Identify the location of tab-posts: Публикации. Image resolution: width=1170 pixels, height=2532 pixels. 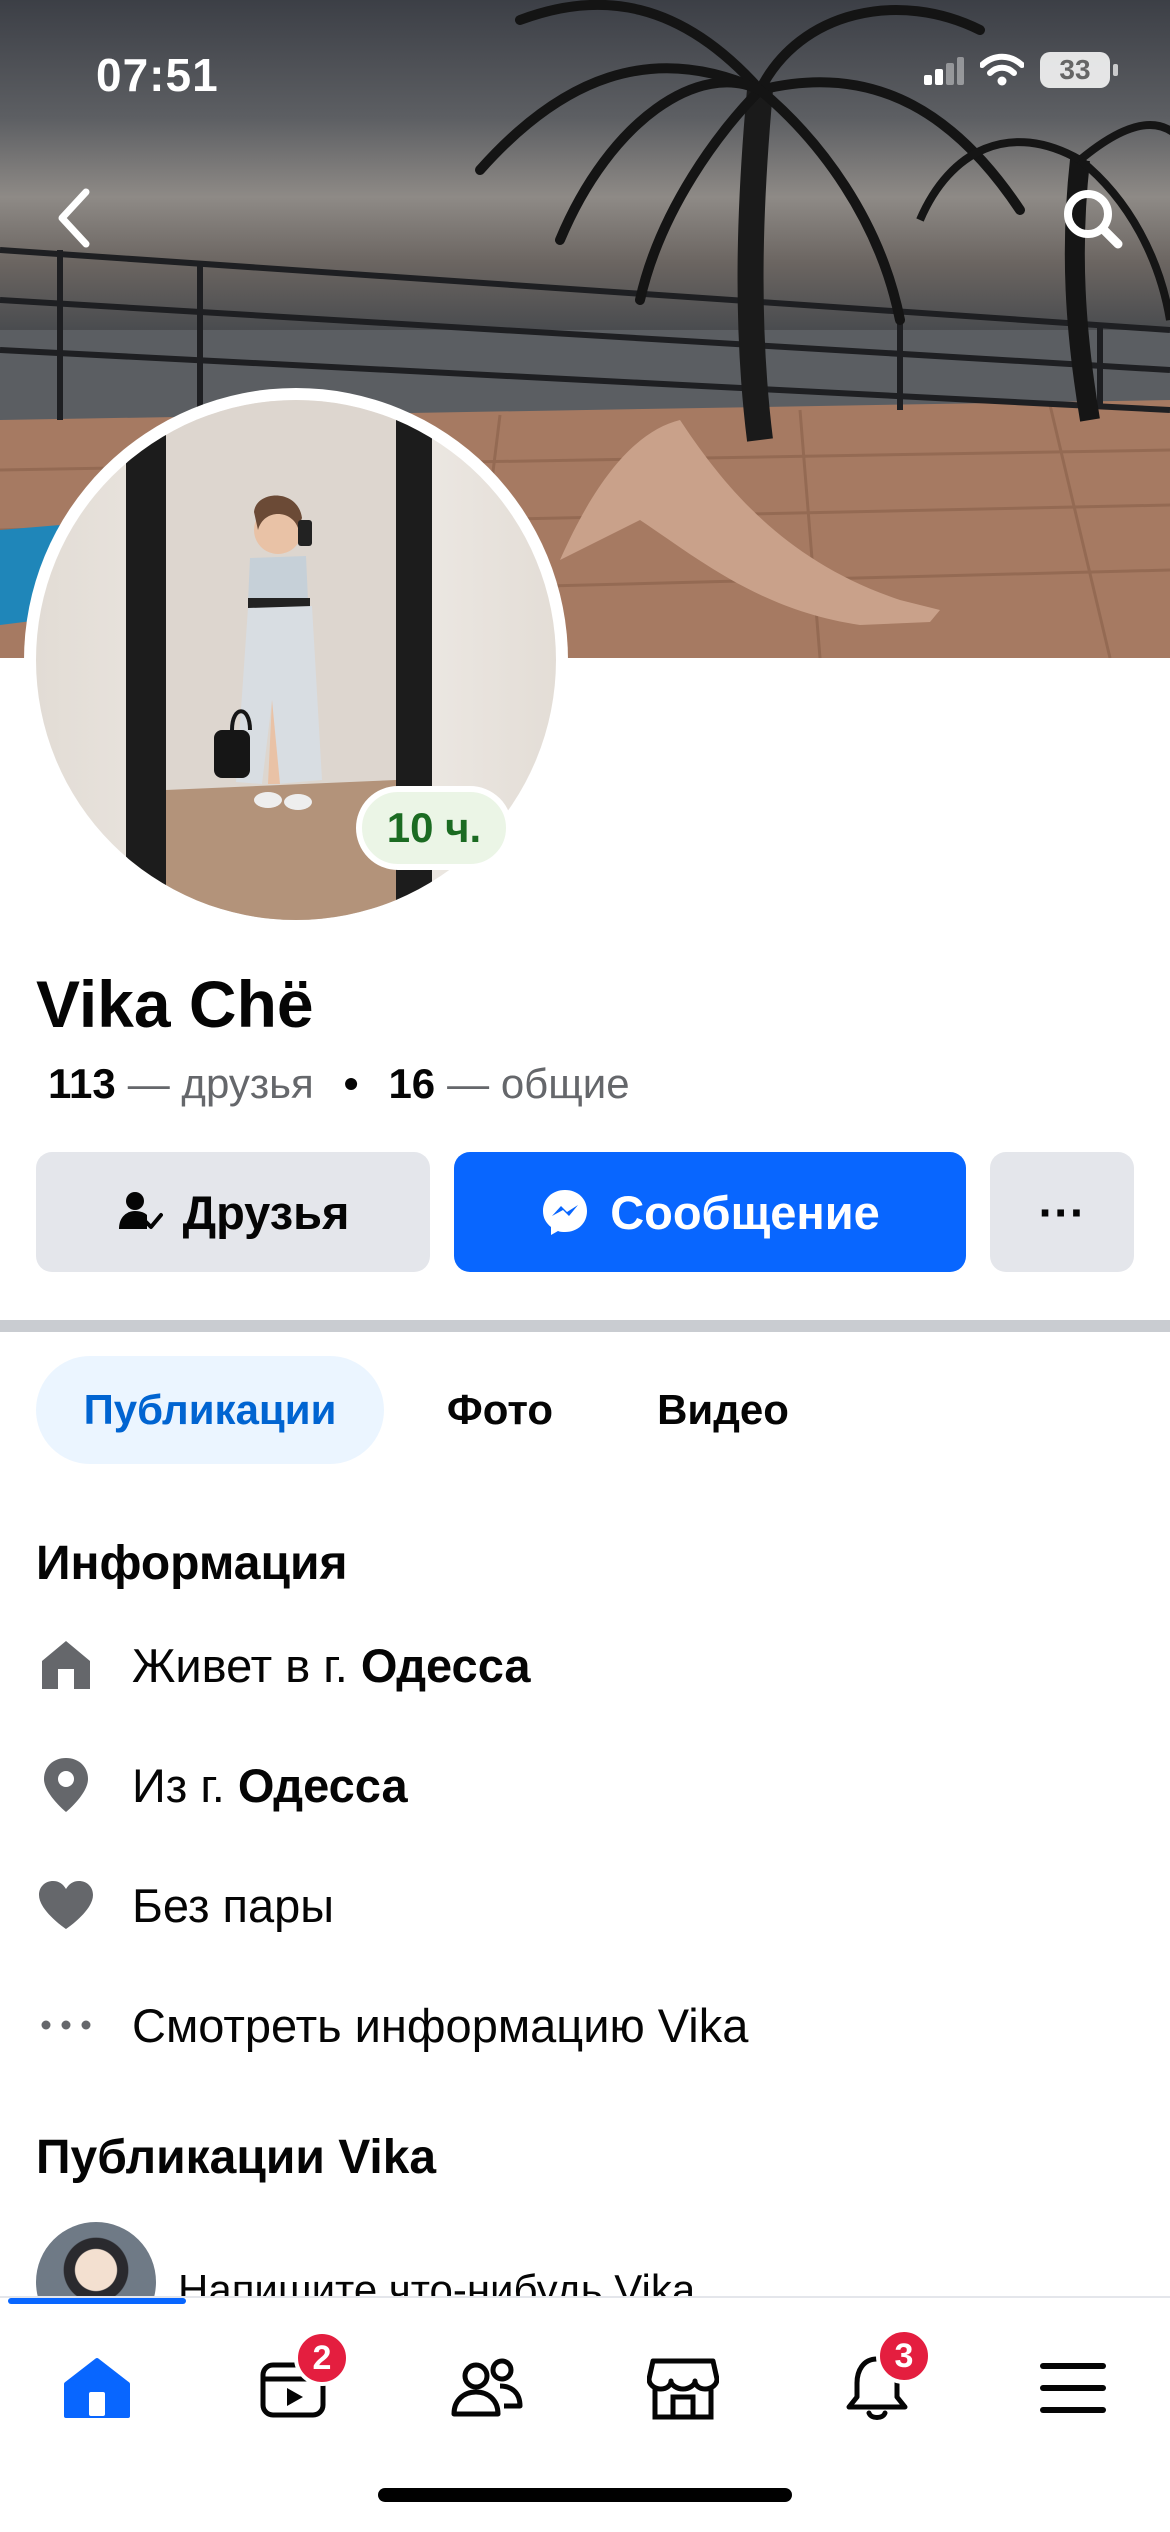
(210, 1410).